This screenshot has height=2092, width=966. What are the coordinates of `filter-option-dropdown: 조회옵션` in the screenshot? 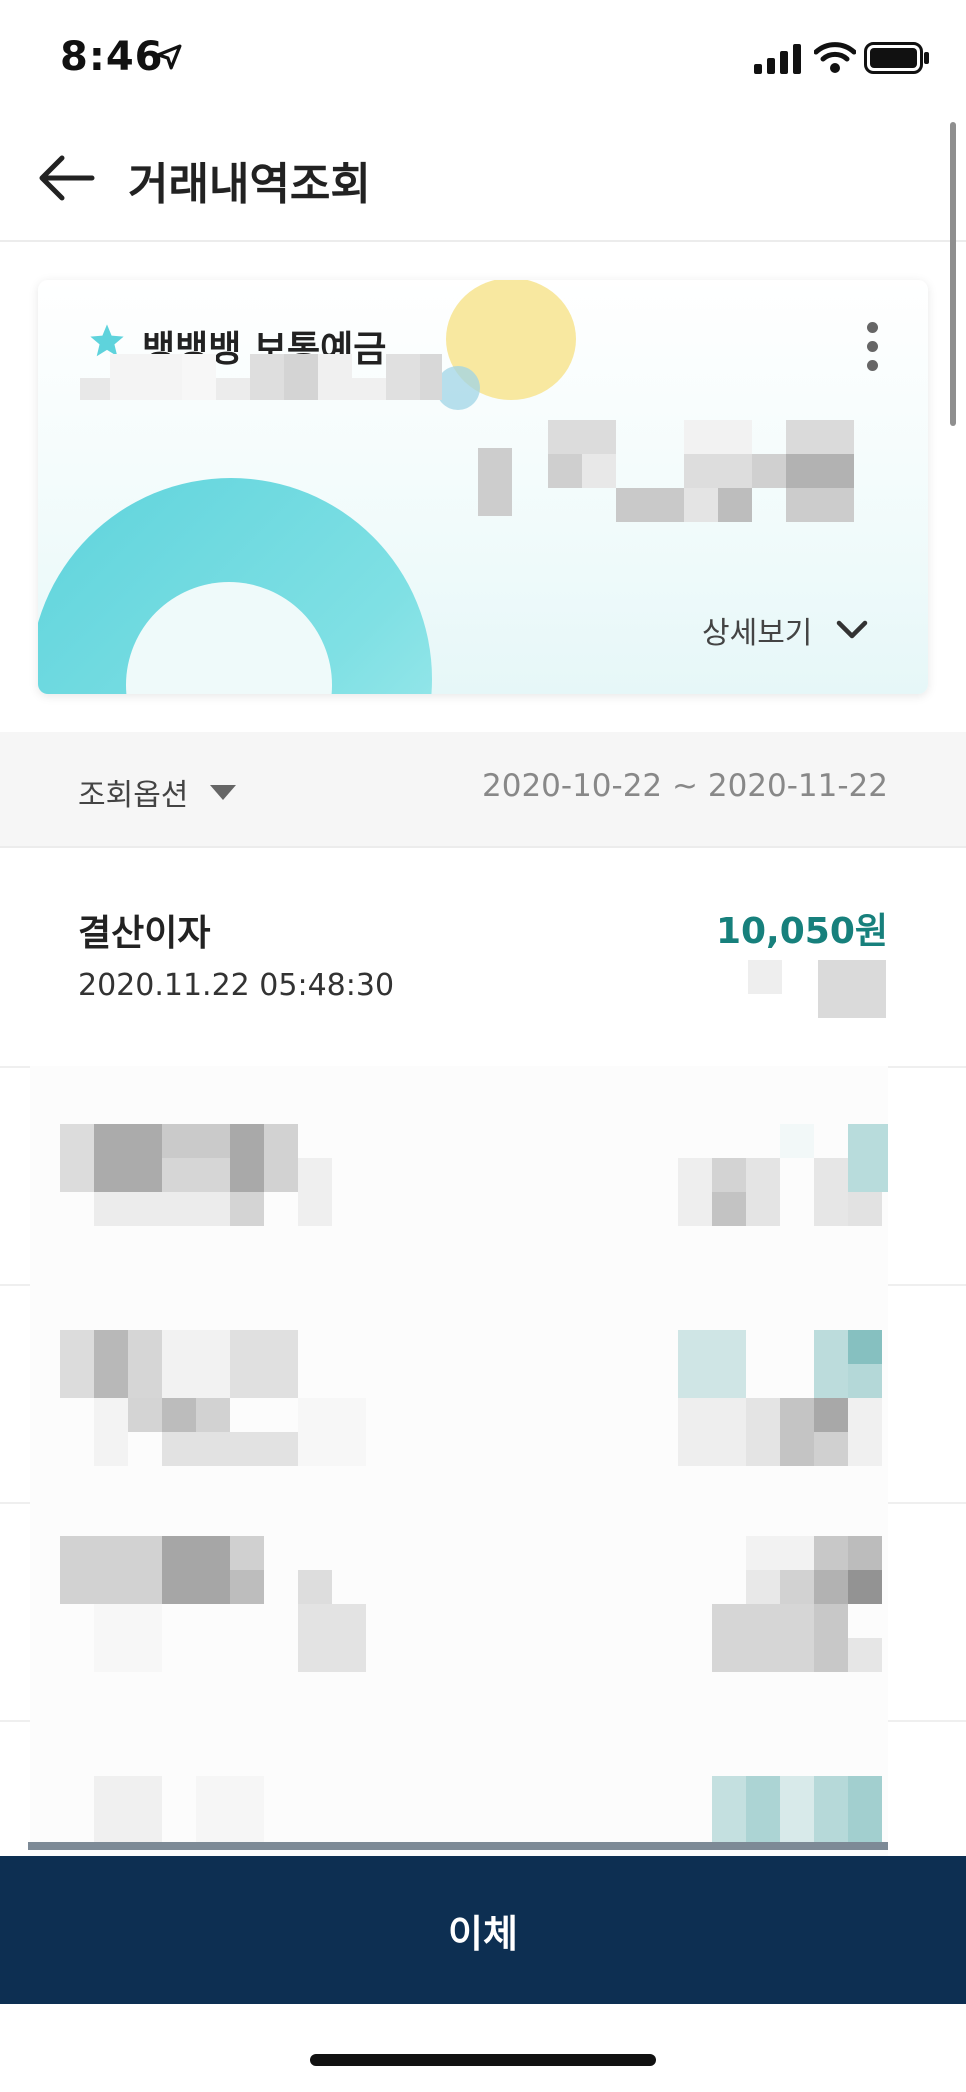 It's located at (157, 792).